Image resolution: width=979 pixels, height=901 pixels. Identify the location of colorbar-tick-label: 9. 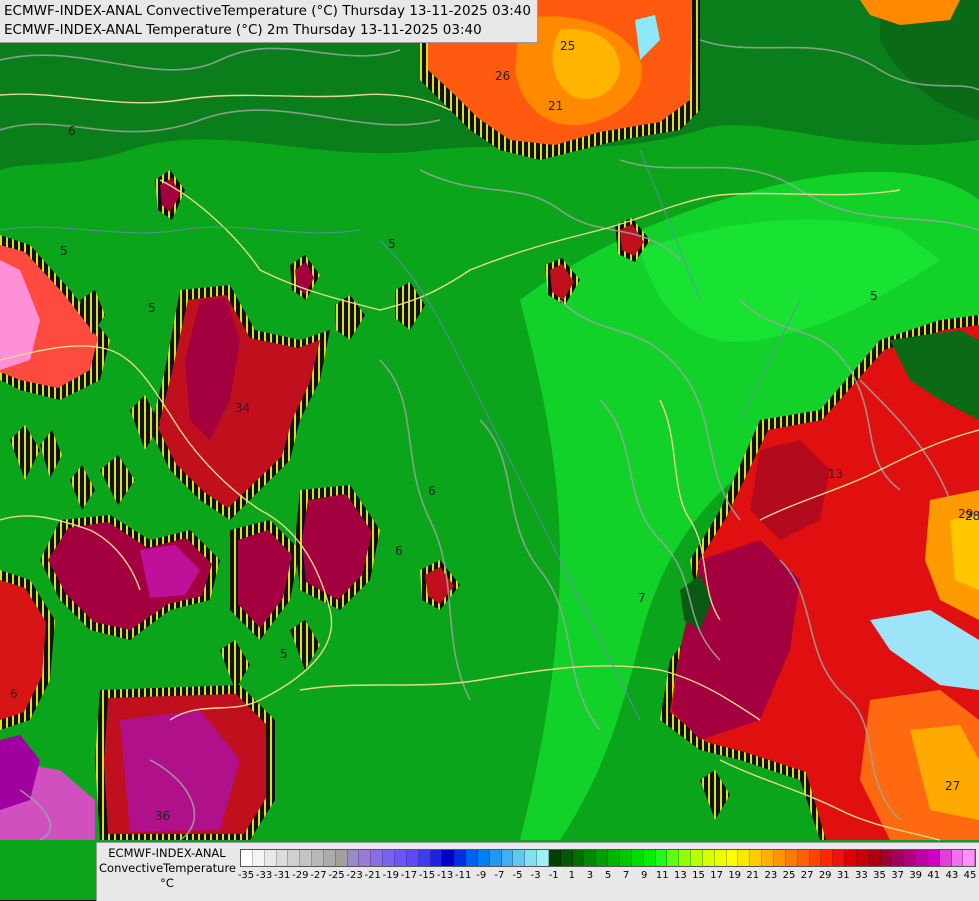
(644, 875).